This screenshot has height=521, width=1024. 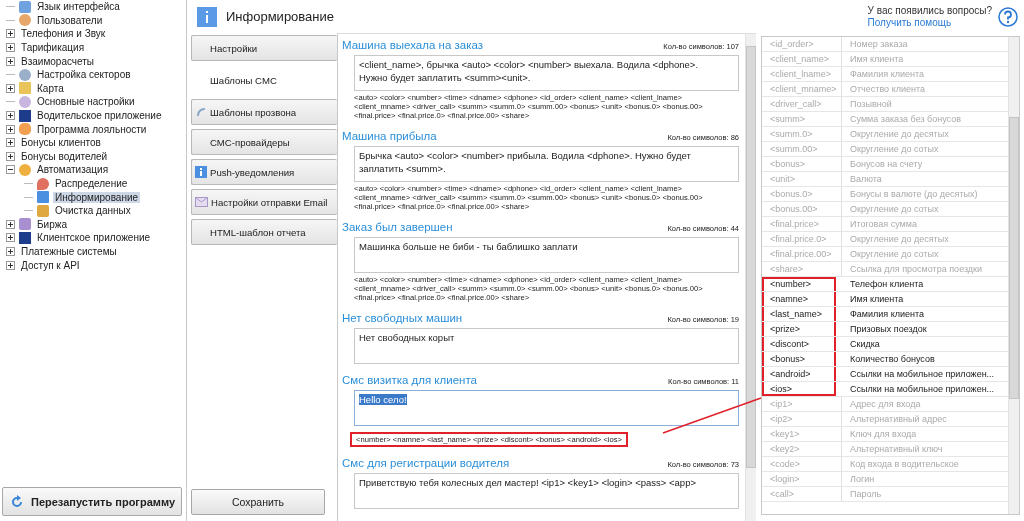 I want to click on template-title: Нет свободных машин, so click(x=402, y=318).